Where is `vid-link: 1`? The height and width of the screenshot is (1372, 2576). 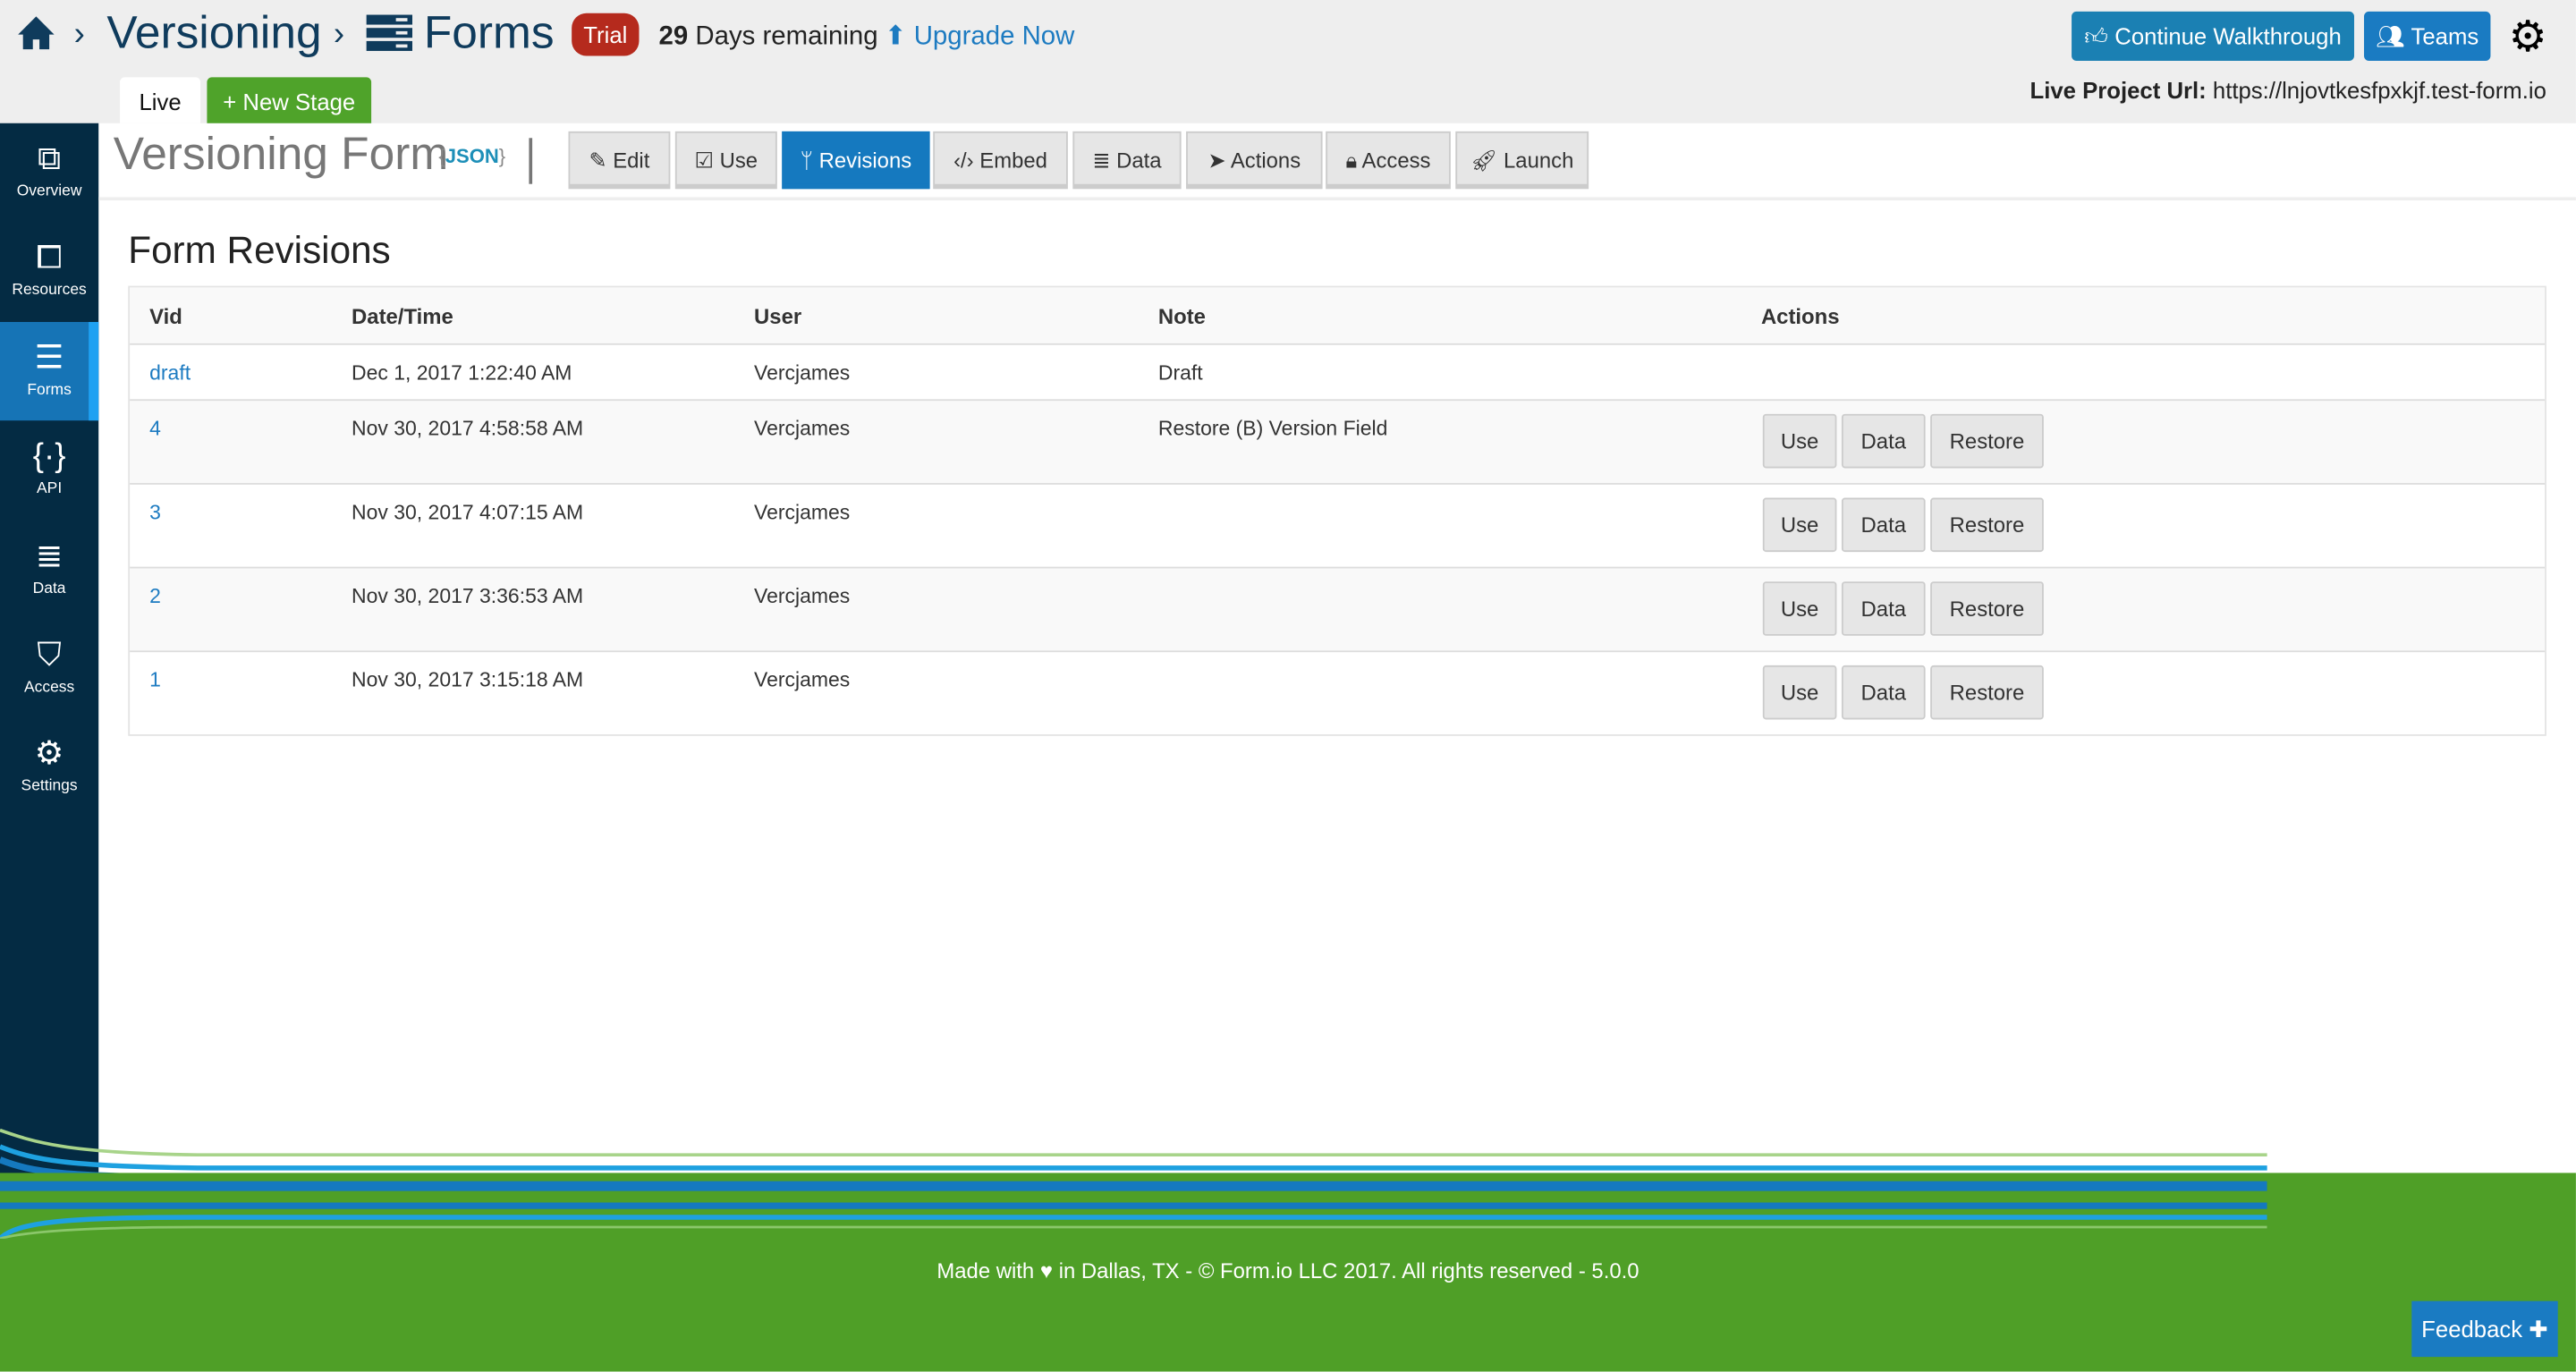 vid-link: 1 is located at coordinates (155, 680).